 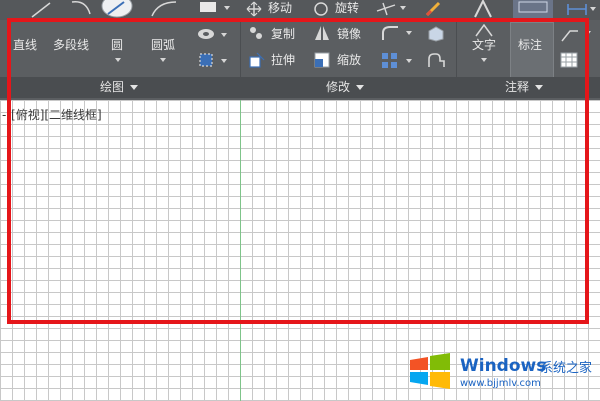 What do you see at coordinates (403, 8) in the screenshot?
I see `trim-dropdown-caret` at bounding box center [403, 8].